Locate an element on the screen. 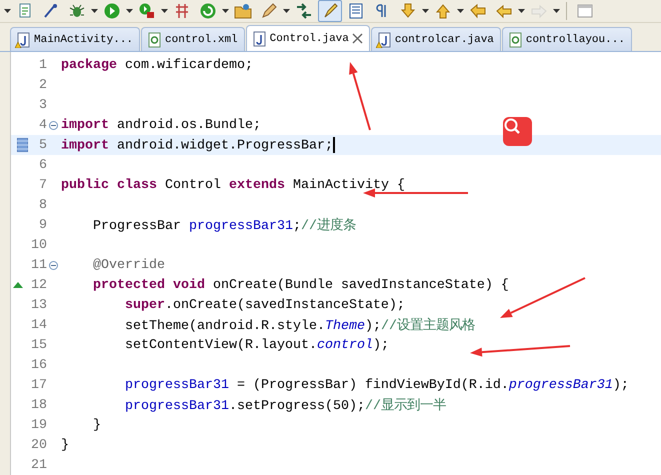 Image resolution: width=661 pixels, height=475 pixels. line-number: 7 is located at coordinates (42, 185).